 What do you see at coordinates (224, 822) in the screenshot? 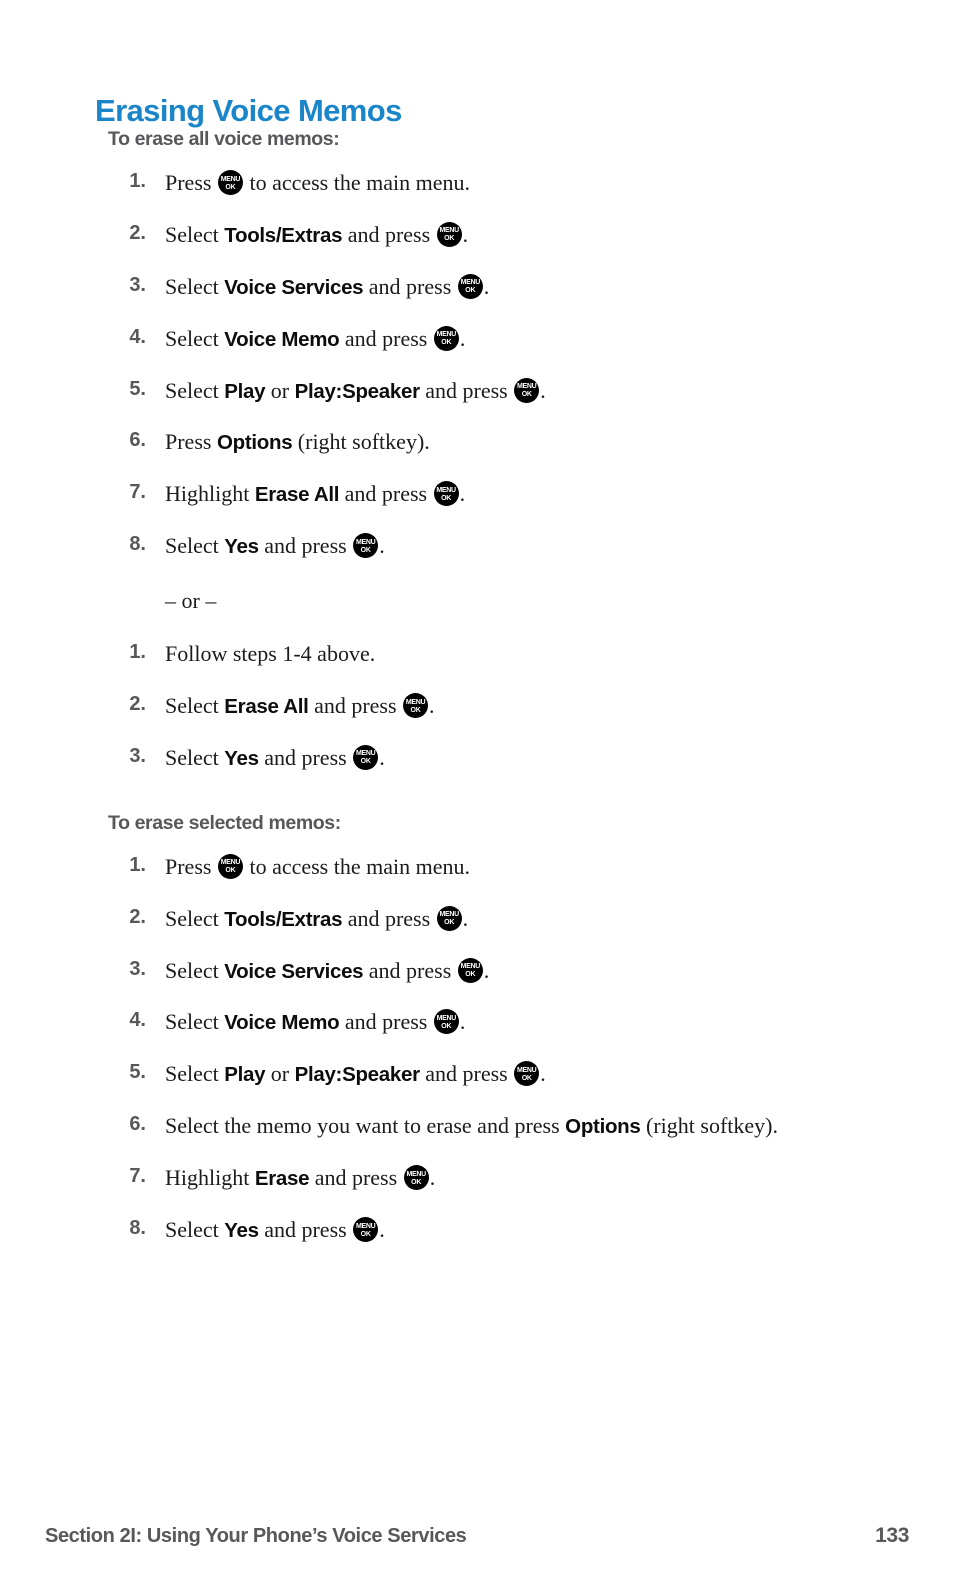
I see `section-heading: To erase selected memos:` at bounding box center [224, 822].